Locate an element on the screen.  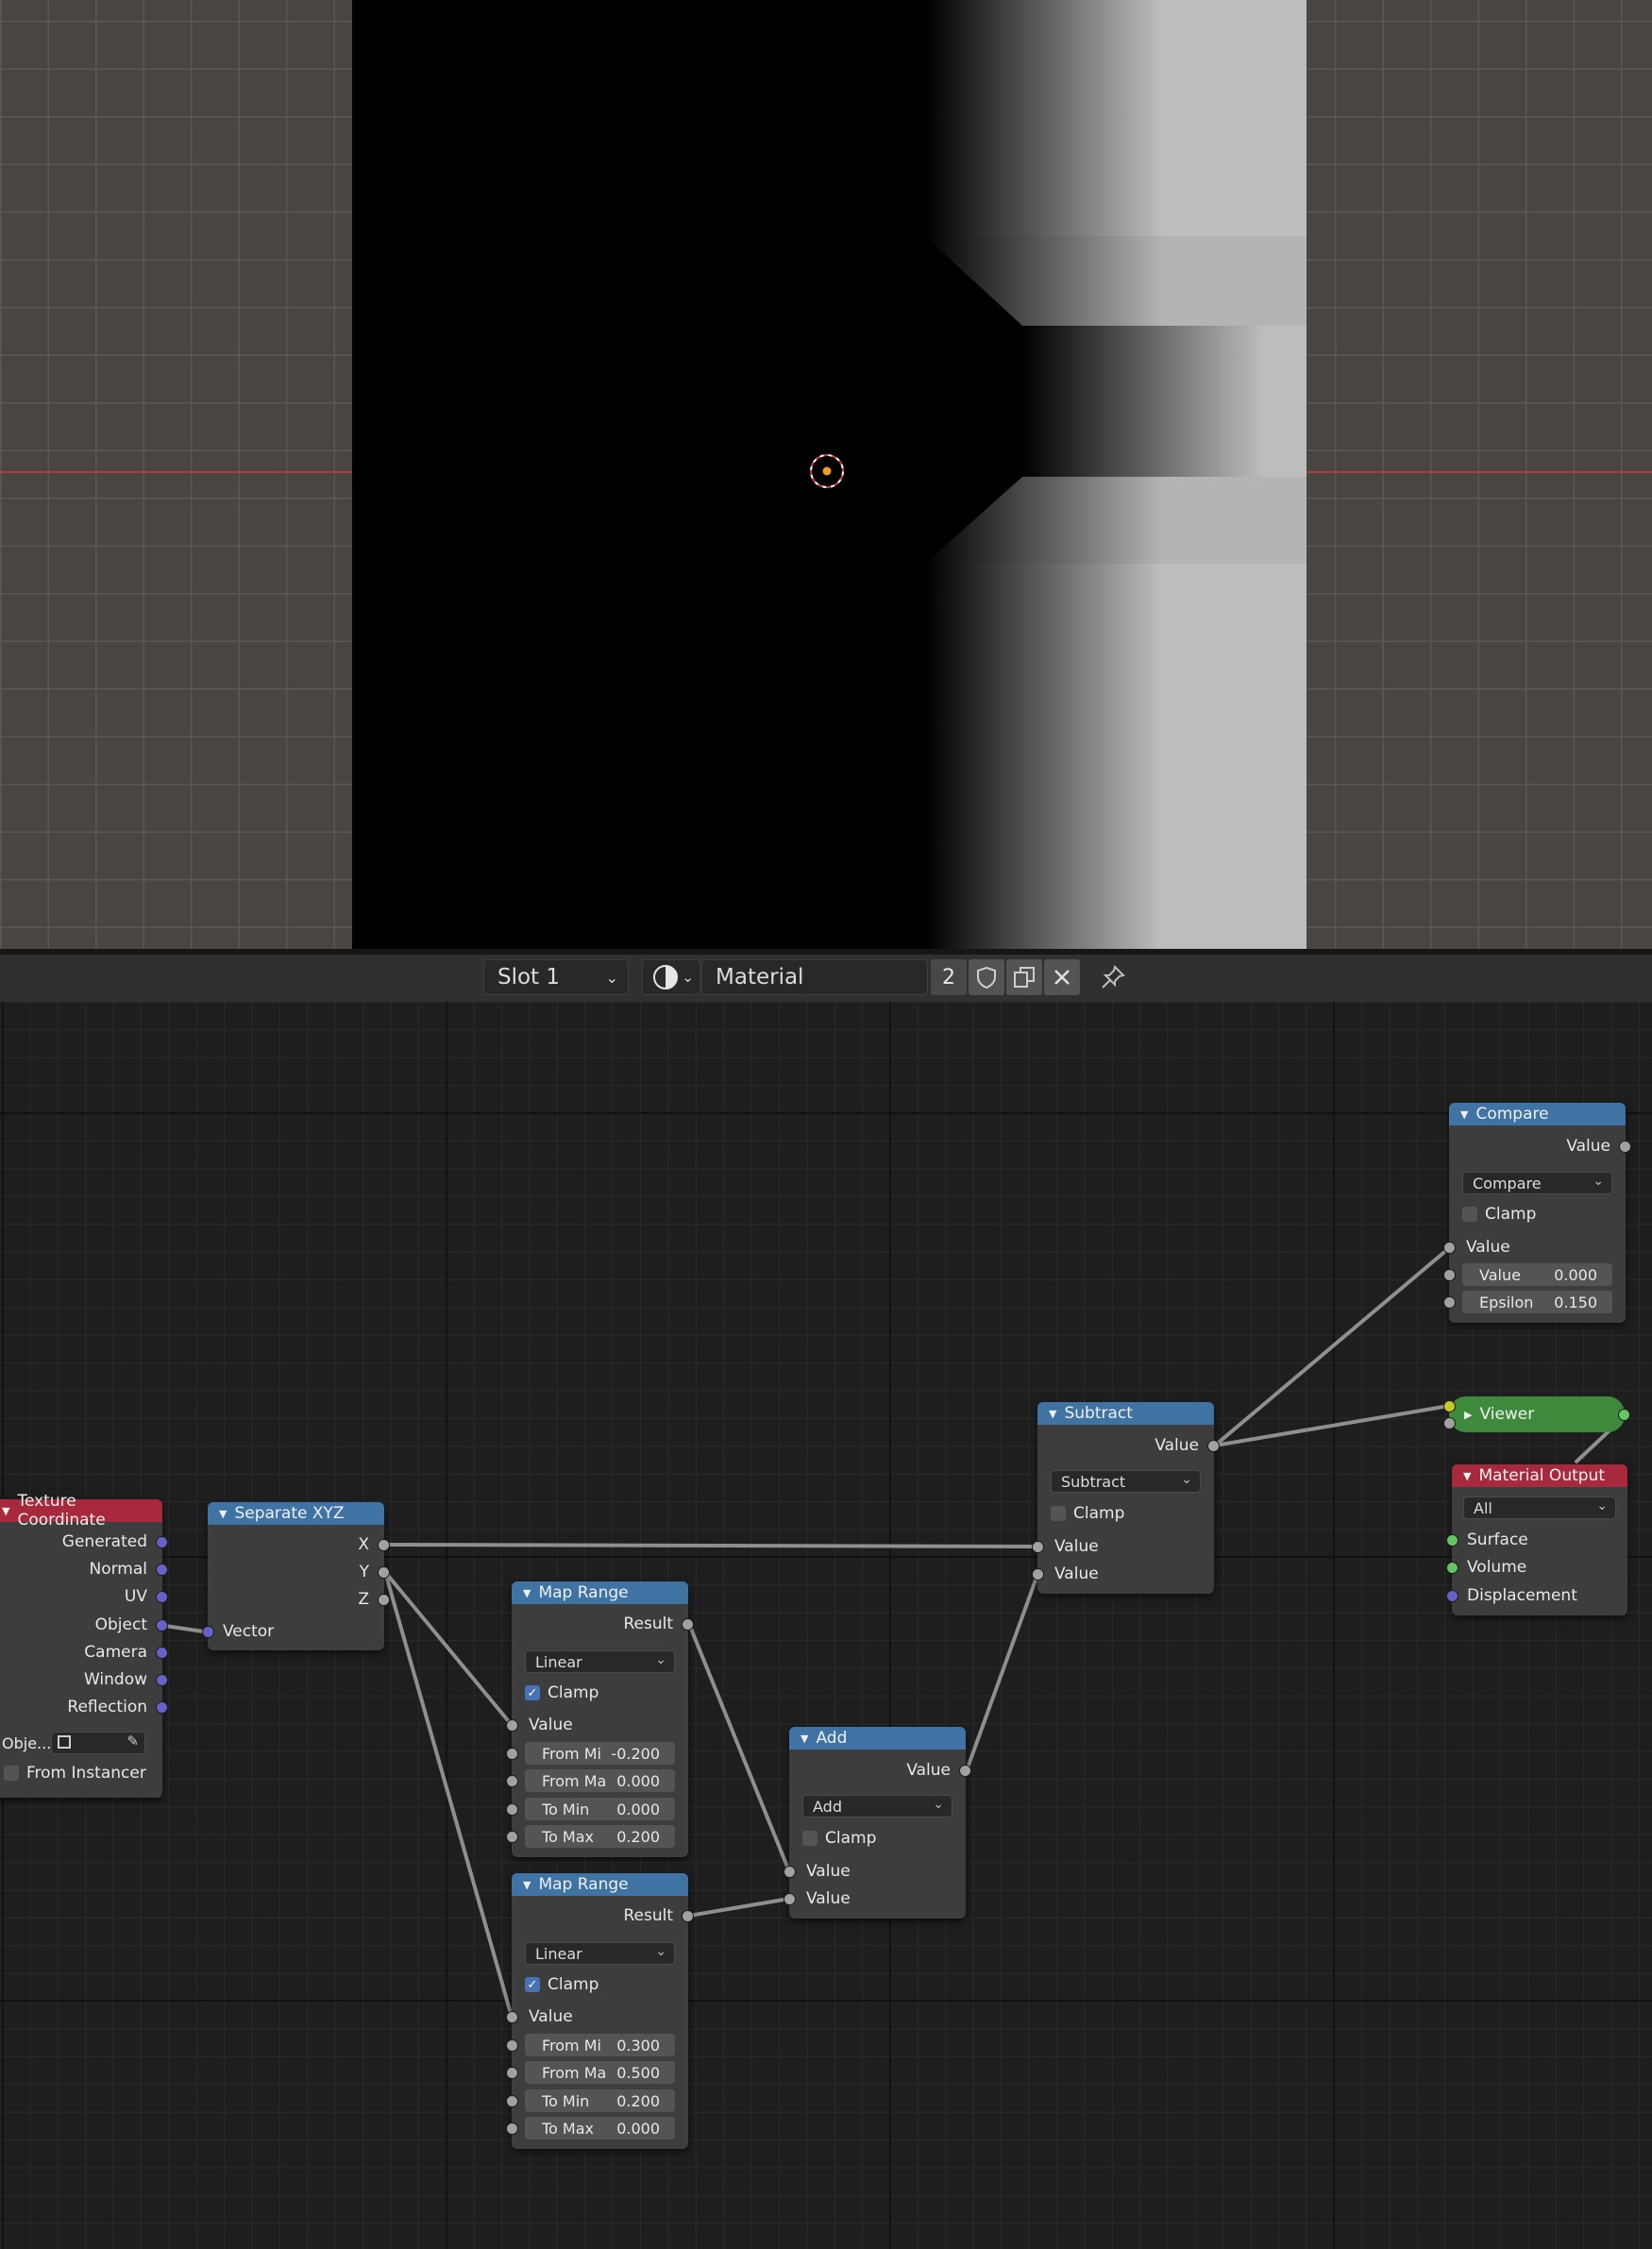
socket-epsilon is located at coordinates (1449, 1302).